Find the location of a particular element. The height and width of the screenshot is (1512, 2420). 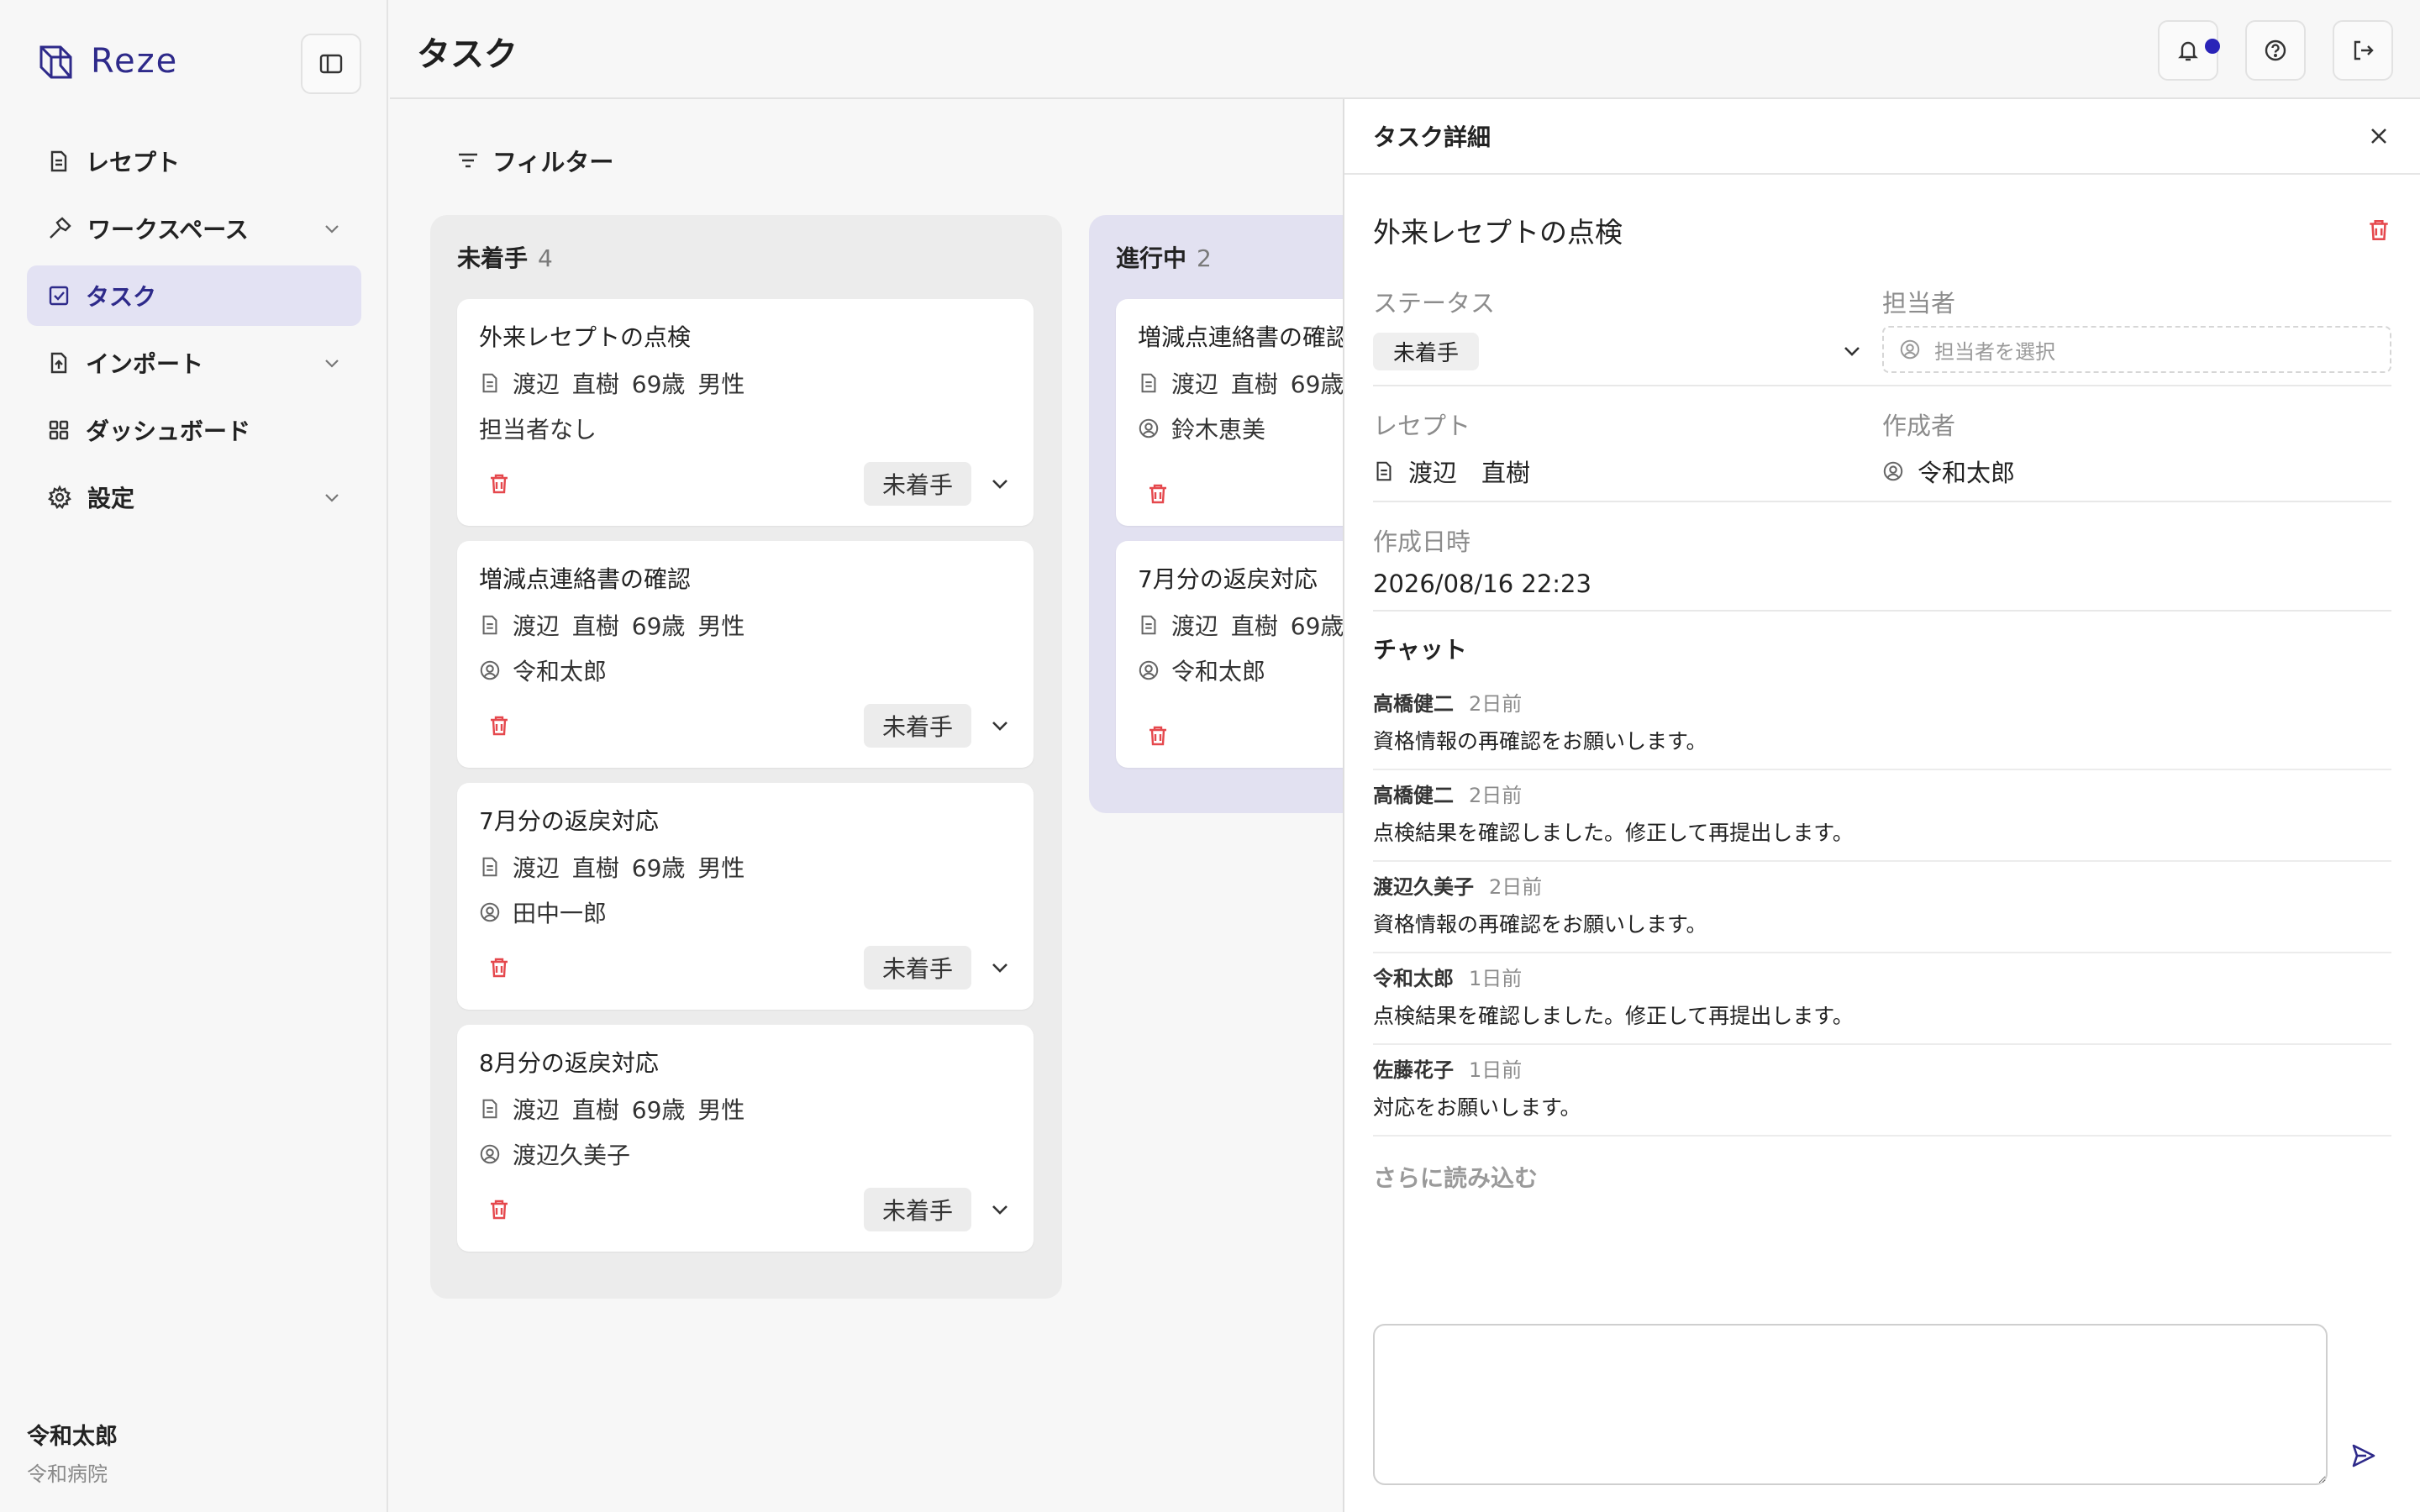

task-card-assignee: 担当者なし is located at coordinates (746, 428).